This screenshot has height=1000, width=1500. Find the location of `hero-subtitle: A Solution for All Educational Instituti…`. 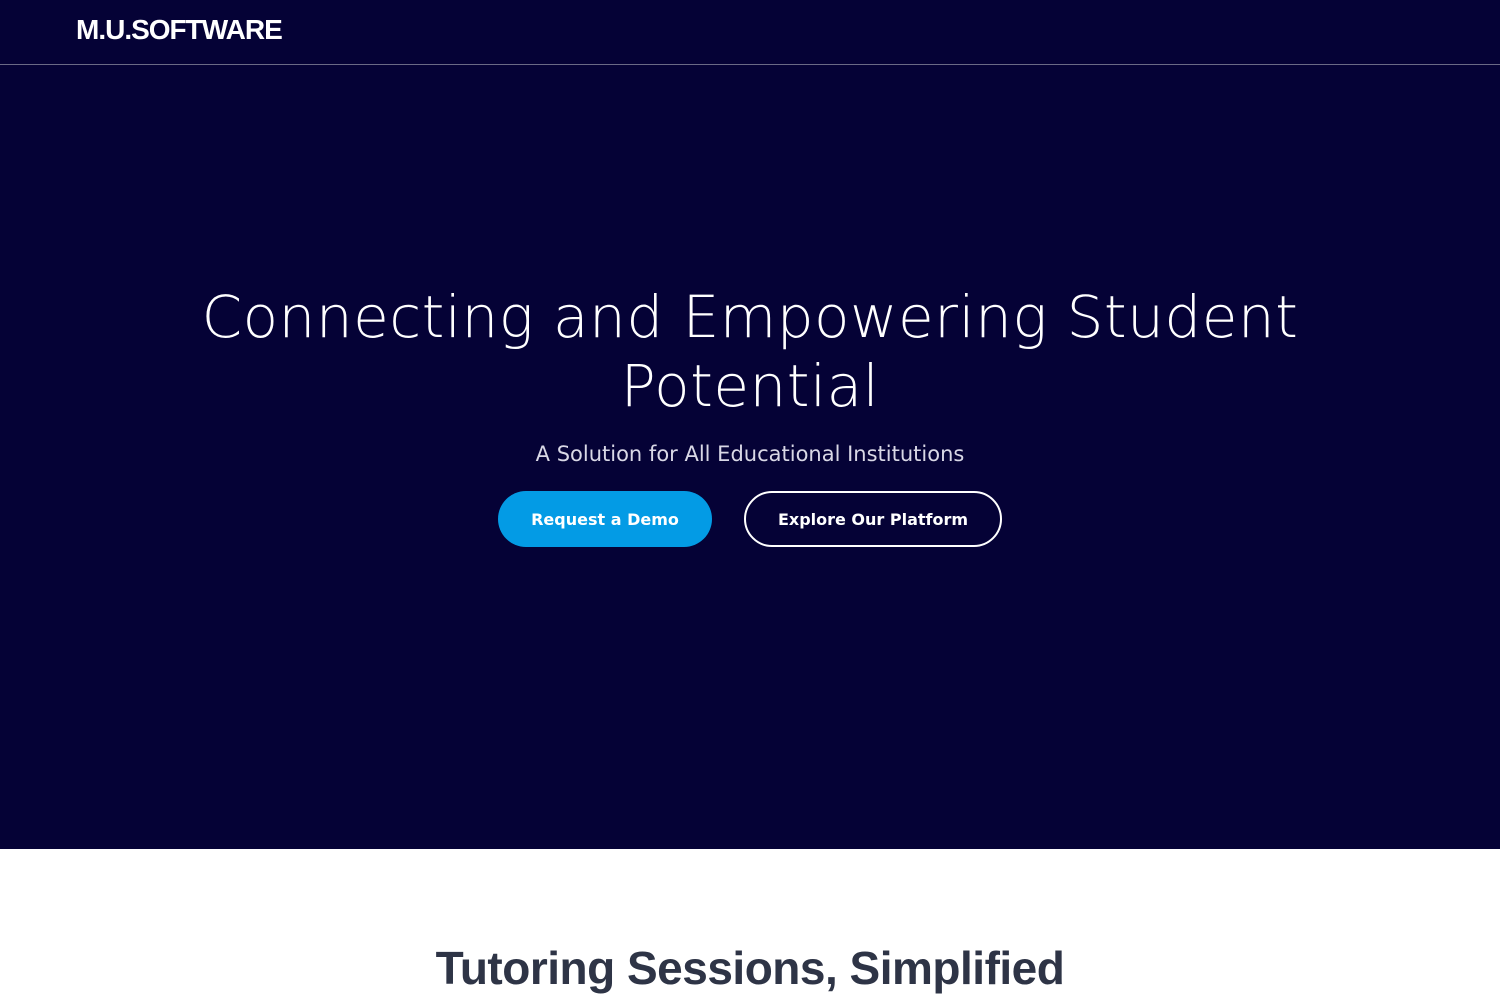

hero-subtitle: A Solution for All Educational Instituti… is located at coordinates (750, 454).